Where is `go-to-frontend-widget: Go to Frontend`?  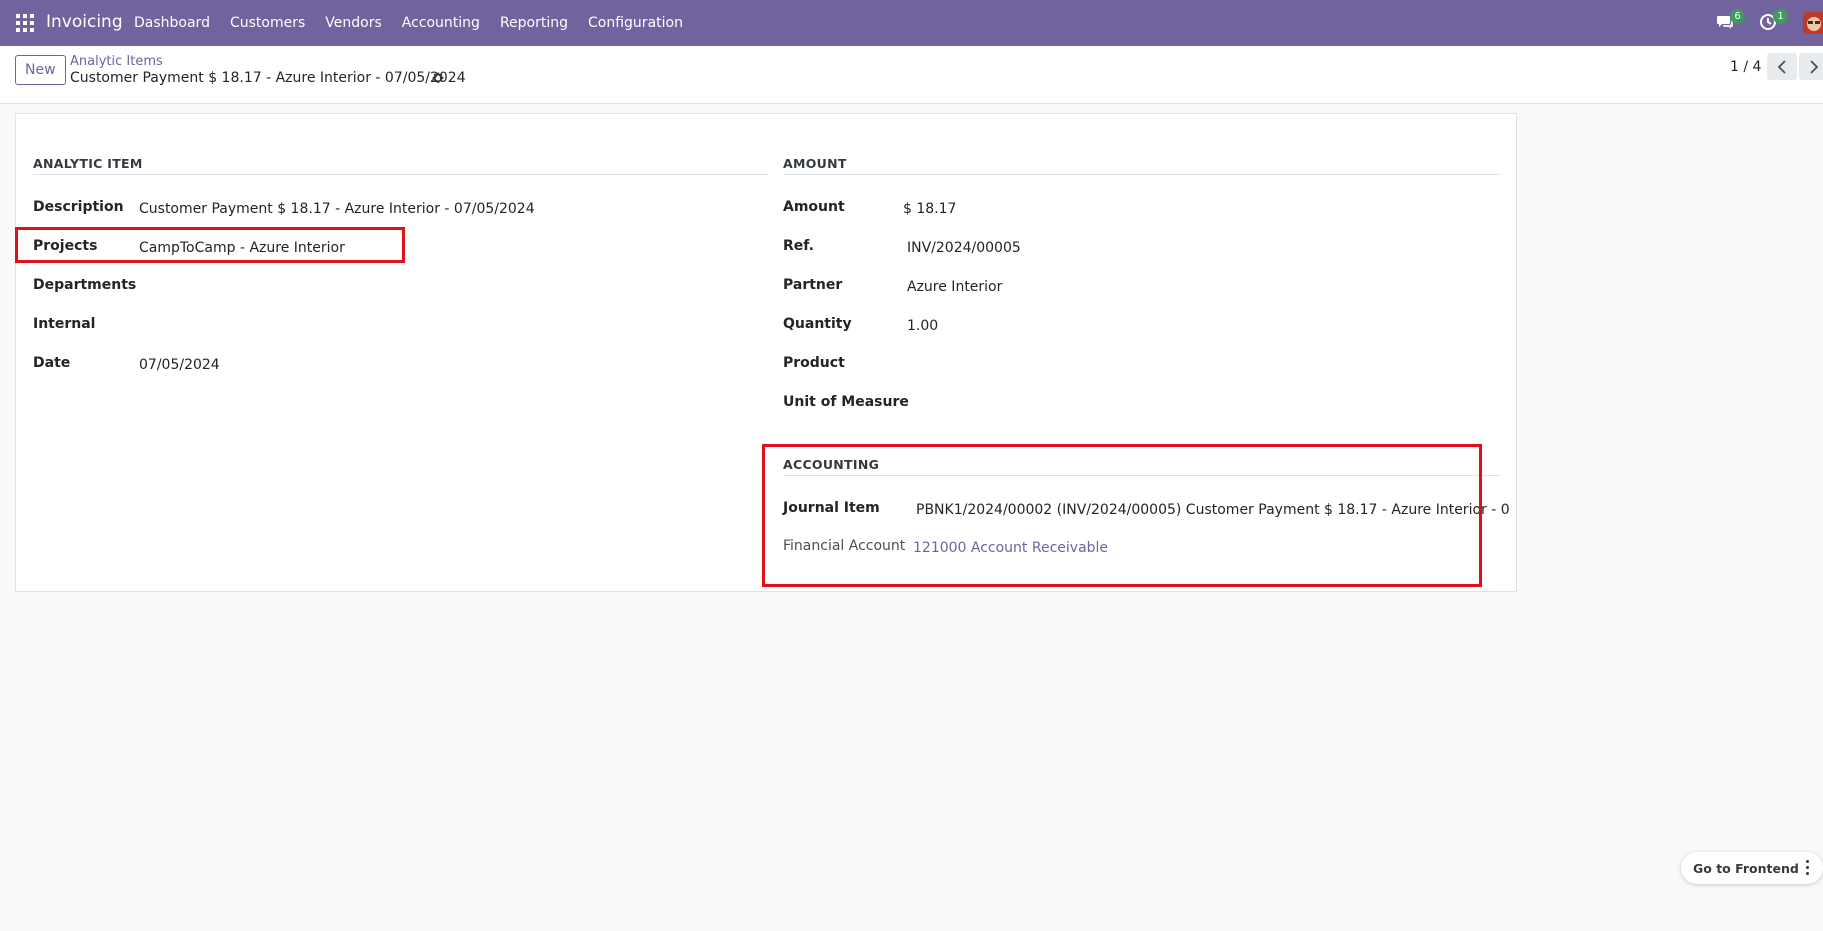
go-to-frontend-widget: Go to Frontend is located at coordinates (1752, 868).